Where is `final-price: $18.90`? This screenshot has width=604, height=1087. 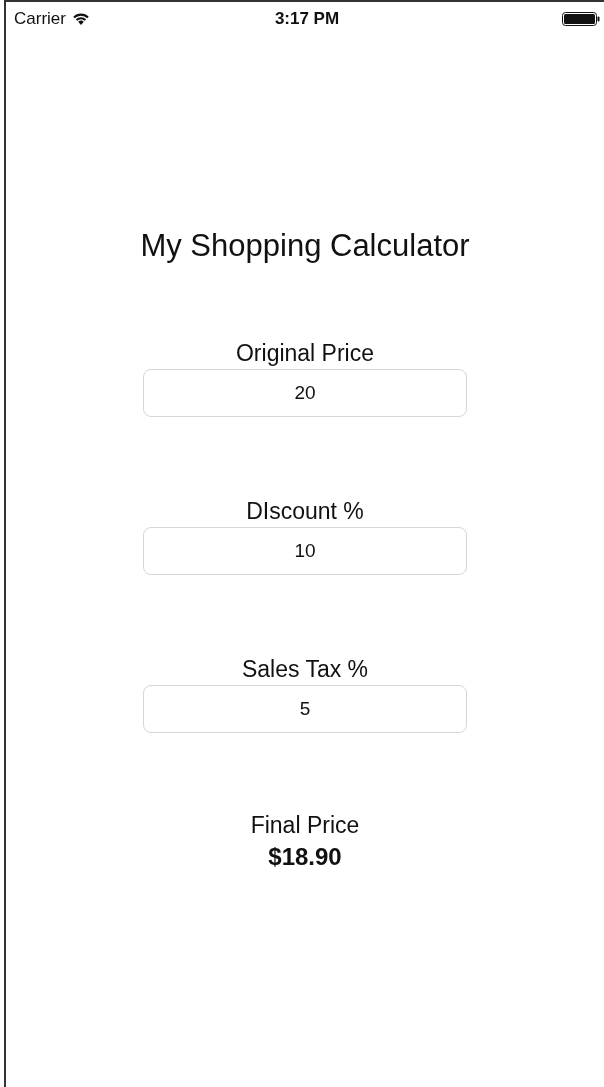
final-price: $18.90 is located at coordinates (305, 857).